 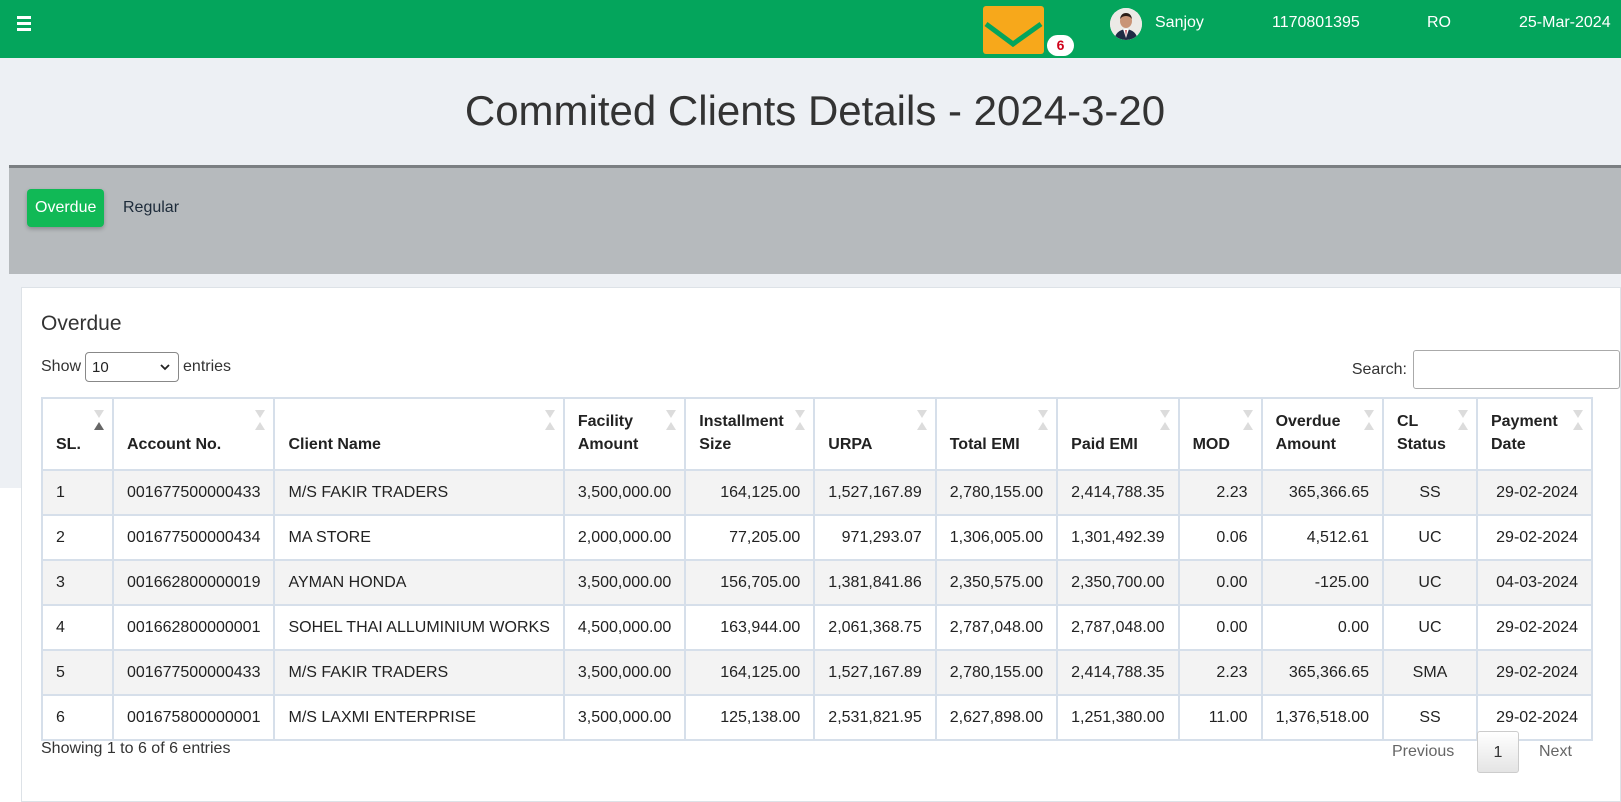 I want to click on entries-select-value: 10, so click(x=100, y=367).